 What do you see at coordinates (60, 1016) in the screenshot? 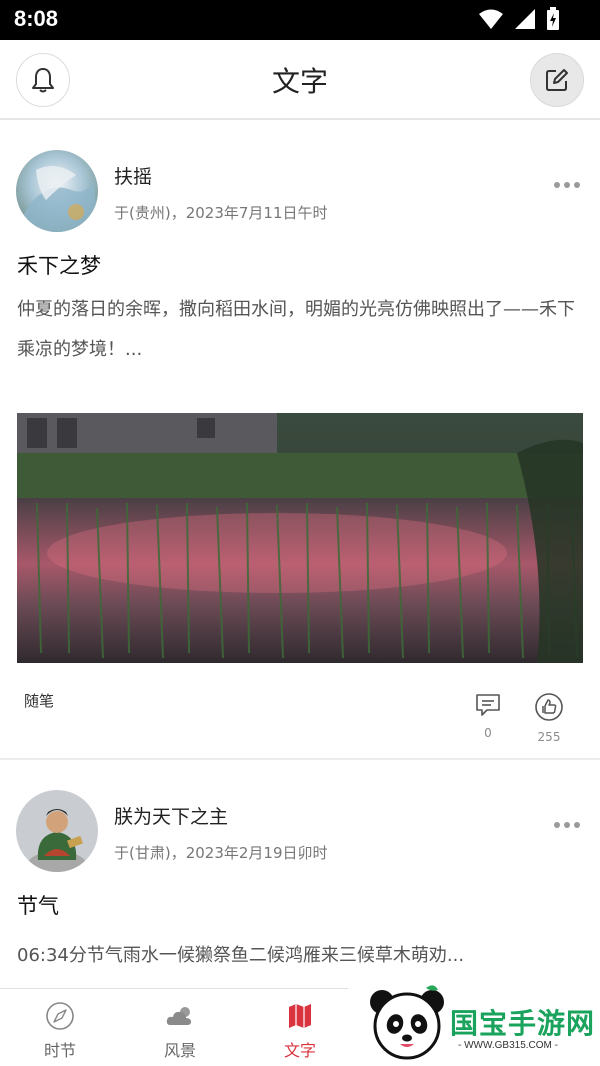
I see `compass-icon` at bounding box center [60, 1016].